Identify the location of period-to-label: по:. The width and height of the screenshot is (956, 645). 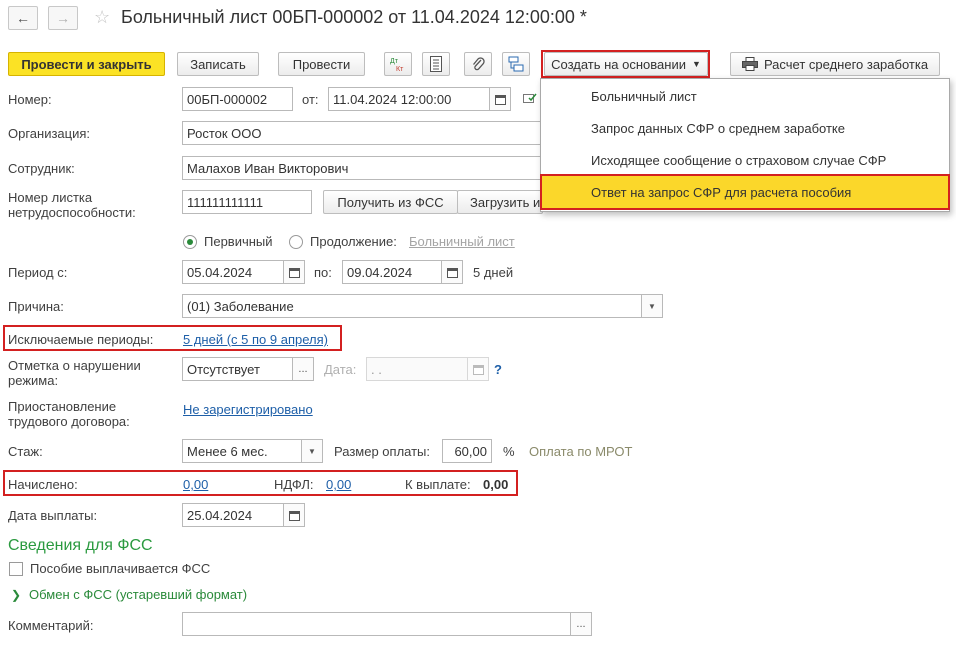
(323, 272).